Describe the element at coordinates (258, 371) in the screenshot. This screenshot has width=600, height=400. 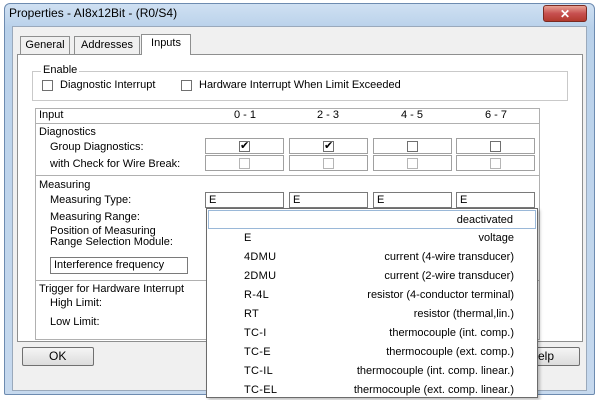
I see `option-key: TC-IL` at that location.